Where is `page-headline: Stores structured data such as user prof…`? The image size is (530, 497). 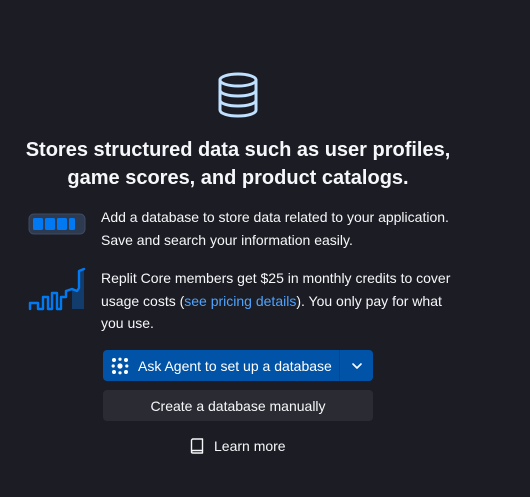
page-headline: Stores structured data such as user prof… is located at coordinates (238, 164).